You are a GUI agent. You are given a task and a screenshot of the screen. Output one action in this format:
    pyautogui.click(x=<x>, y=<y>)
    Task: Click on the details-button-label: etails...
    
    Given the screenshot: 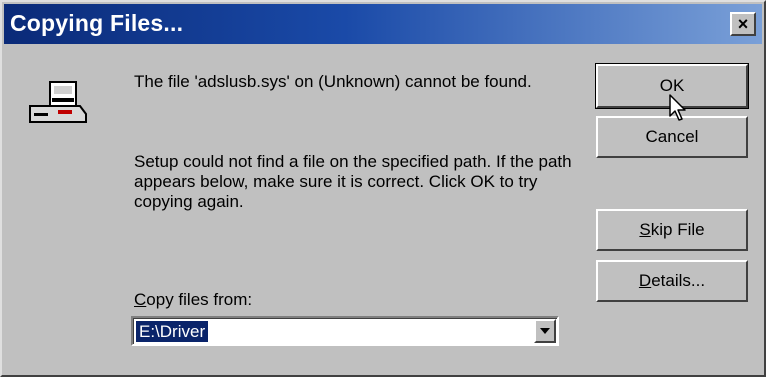 What is the action you would take?
    pyautogui.click(x=678, y=280)
    